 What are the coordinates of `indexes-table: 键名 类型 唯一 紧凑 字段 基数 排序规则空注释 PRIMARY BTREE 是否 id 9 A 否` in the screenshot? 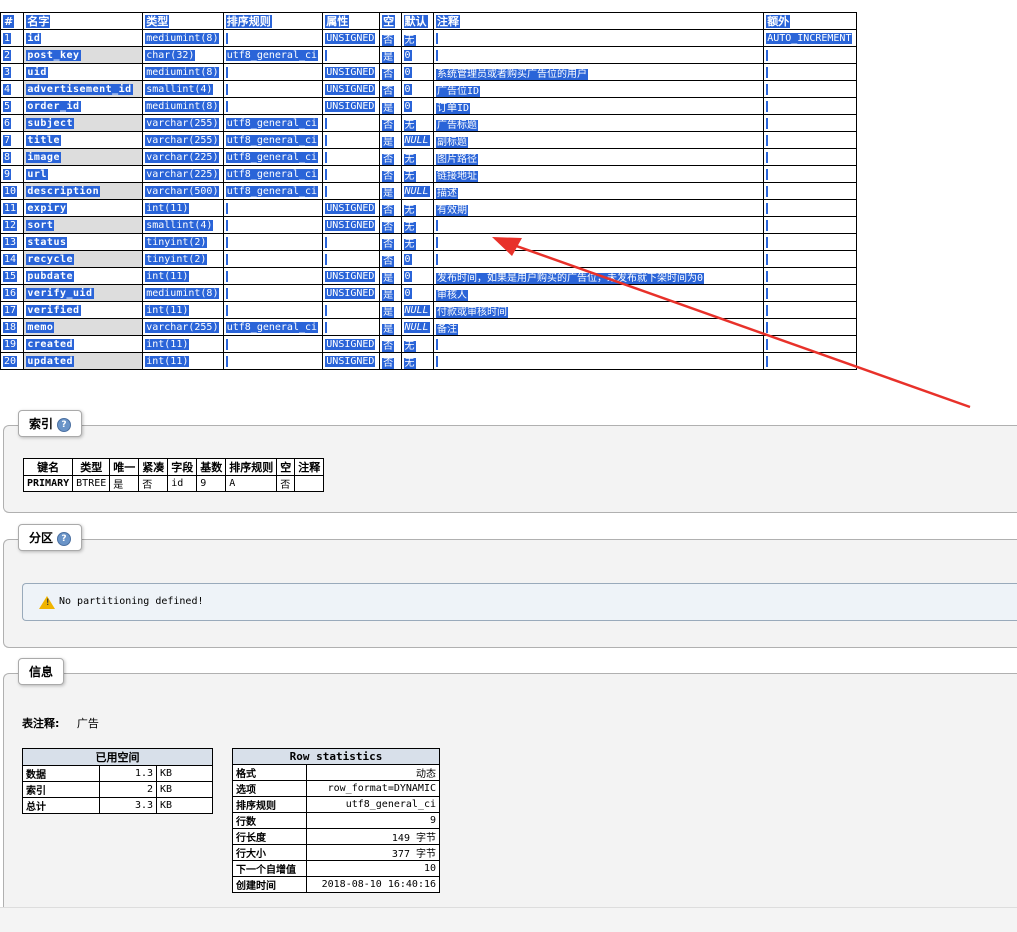 It's located at (173, 475).